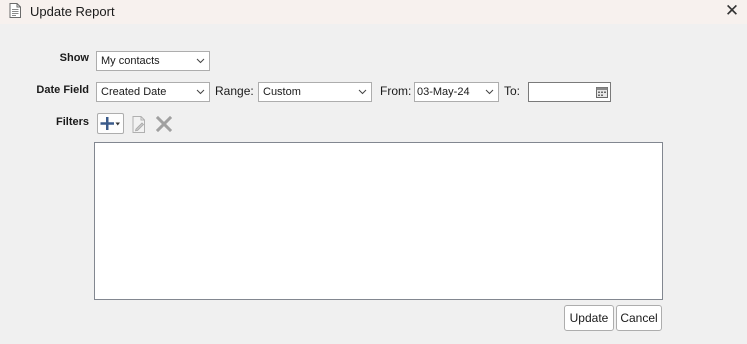 This screenshot has height=344, width=747. What do you see at coordinates (282, 92) in the screenshot?
I see `range-value: Custom` at bounding box center [282, 92].